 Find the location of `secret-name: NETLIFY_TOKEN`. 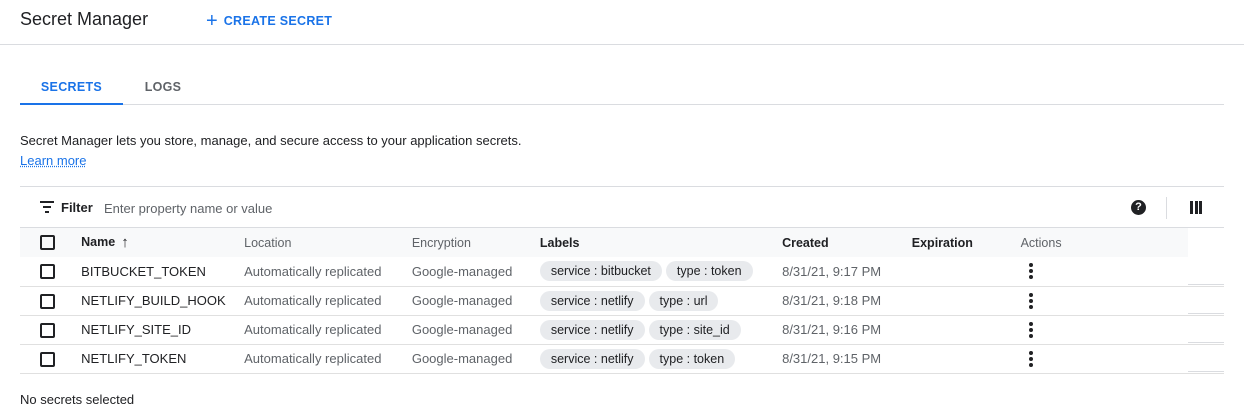

secret-name: NETLIFY_TOKEN is located at coordinates (162, 358).